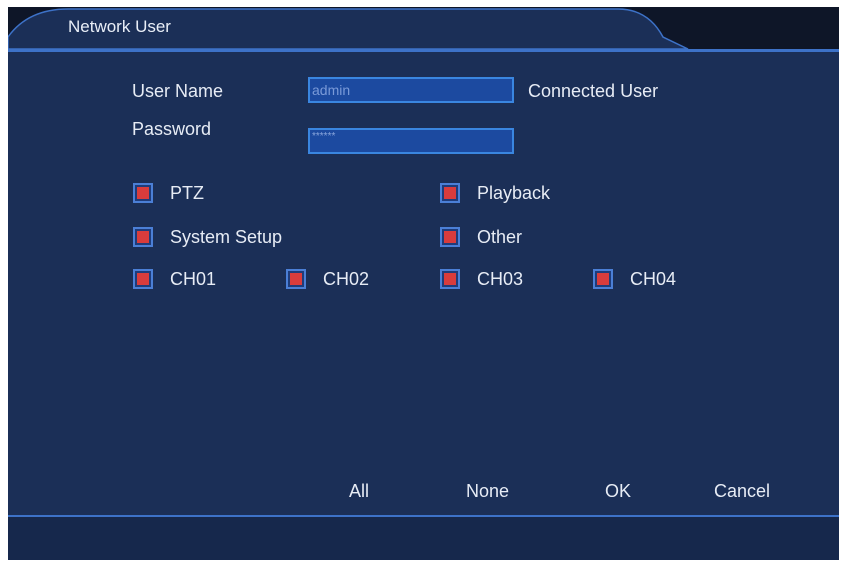 This screenshot has height=564, width=851. I want to click on username-field: admin, so click(411, 90).